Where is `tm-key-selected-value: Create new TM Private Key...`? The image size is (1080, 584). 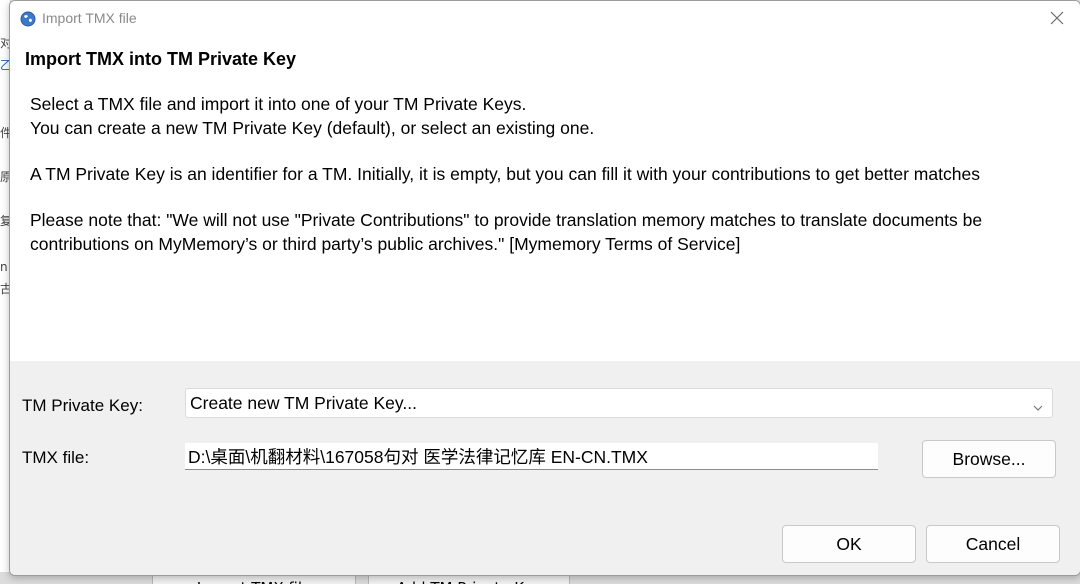 tm-key-selected-value: Create new TM Private Key... is located at coordinates (303, 403).